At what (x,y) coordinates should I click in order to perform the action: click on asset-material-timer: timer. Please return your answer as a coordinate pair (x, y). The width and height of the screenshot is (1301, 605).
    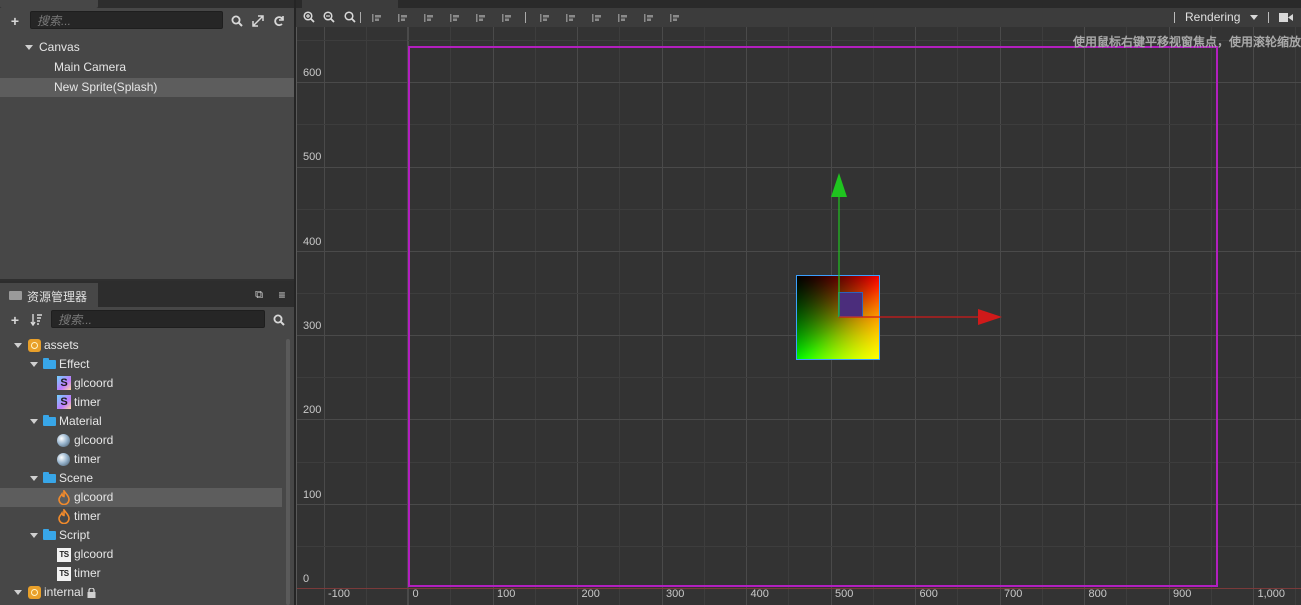
    Looking at the image, I should click on (147, 459).